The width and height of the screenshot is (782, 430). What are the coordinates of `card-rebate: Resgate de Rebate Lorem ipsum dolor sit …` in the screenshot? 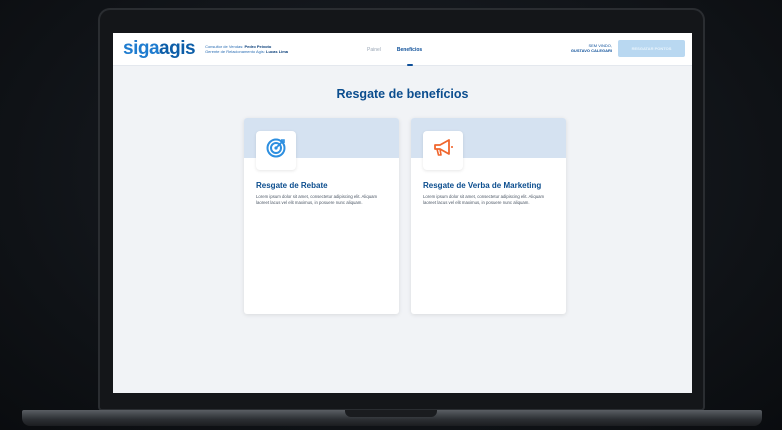 It's located at (321, 216).